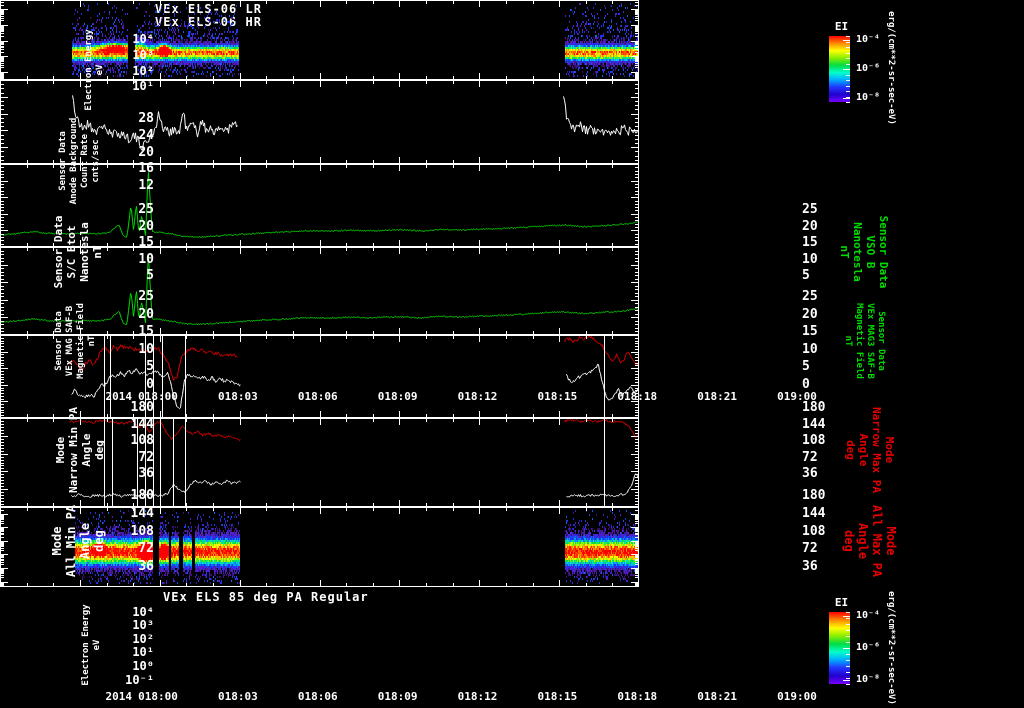 The height and width of the screenshot is (708, 1024). I want to click on time-tick-label-mid: 018:15, so click(557, 396).